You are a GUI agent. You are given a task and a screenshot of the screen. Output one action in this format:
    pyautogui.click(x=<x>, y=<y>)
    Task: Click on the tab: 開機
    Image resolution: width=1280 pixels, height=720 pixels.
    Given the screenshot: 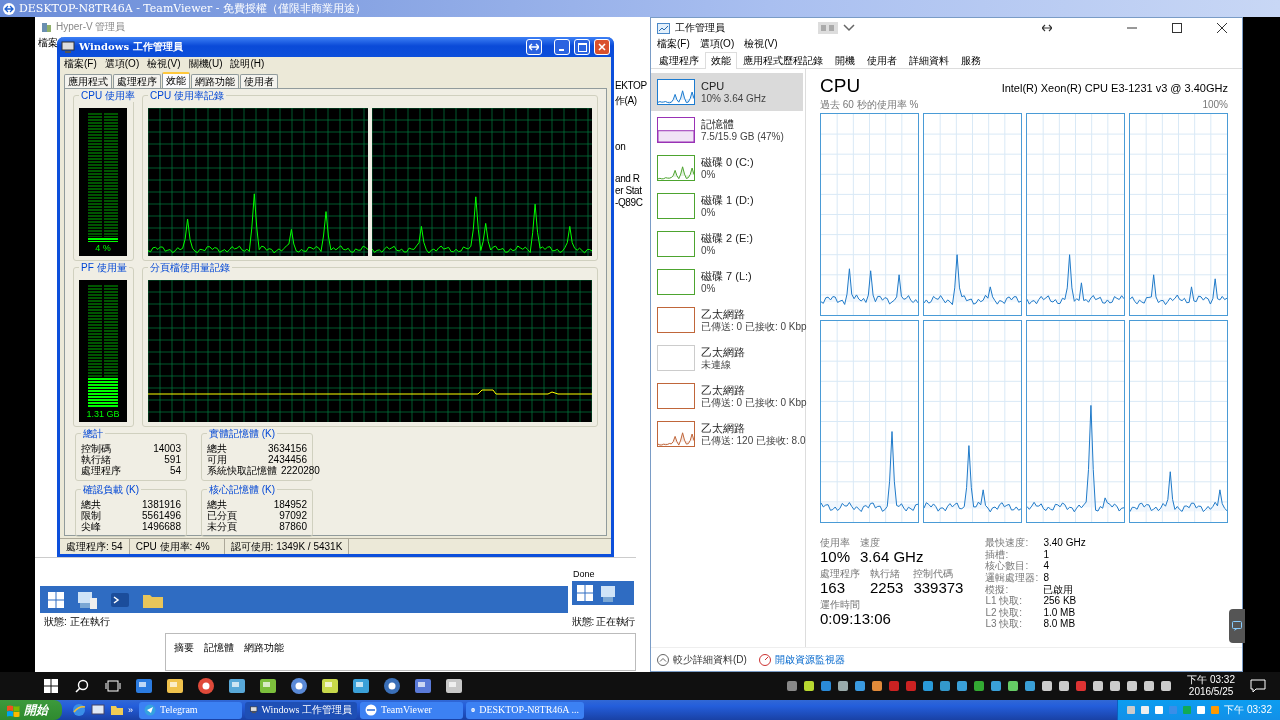 What is the action you would take?
    pyautogui.click(x=845, y=60)
    